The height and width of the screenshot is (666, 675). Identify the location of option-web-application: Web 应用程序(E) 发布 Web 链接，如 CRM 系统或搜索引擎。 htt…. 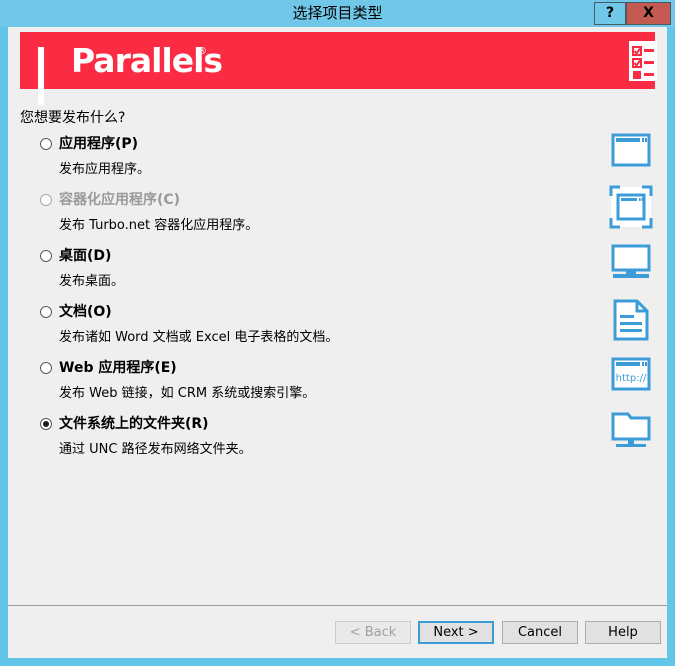
(337, 385).